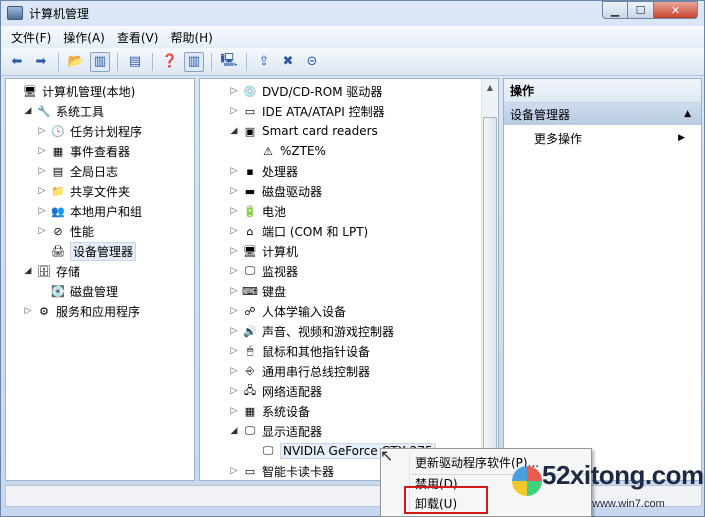 This screenshot has width=705, height=517. What do you see at coordinates (41, 62) in the screenshot?
I see `forward-arrow-icon: ➡` at bounding box center [41, 62].